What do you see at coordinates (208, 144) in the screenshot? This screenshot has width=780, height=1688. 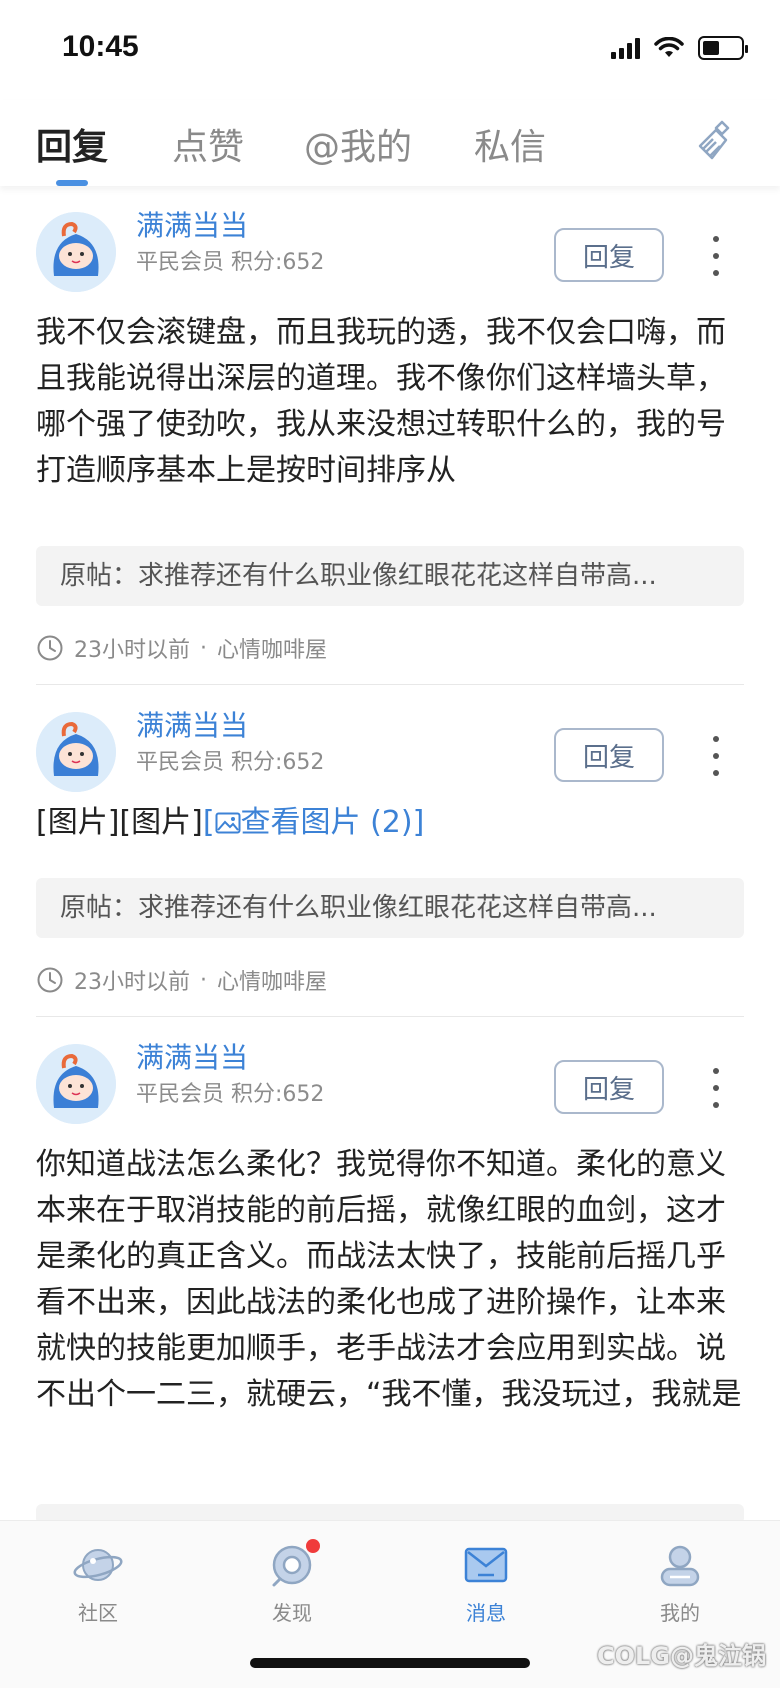 I see `tab-likes: 点赞` at bounding box center [208, 144].